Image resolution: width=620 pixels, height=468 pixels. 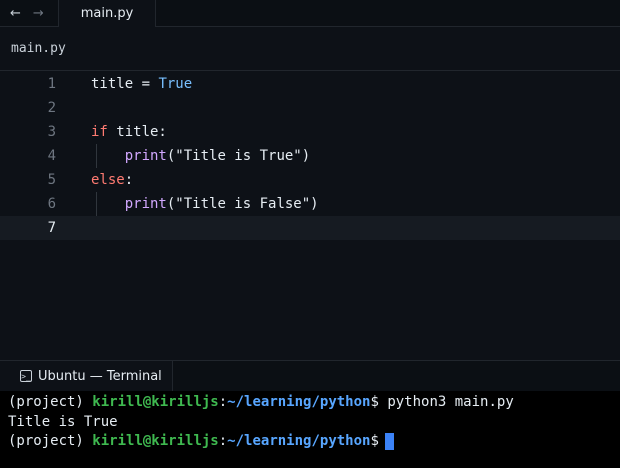 What do you see at coordinates (310, 108) in the screenshot?
I see `code-line: 2` at bounding box center [310, 108].